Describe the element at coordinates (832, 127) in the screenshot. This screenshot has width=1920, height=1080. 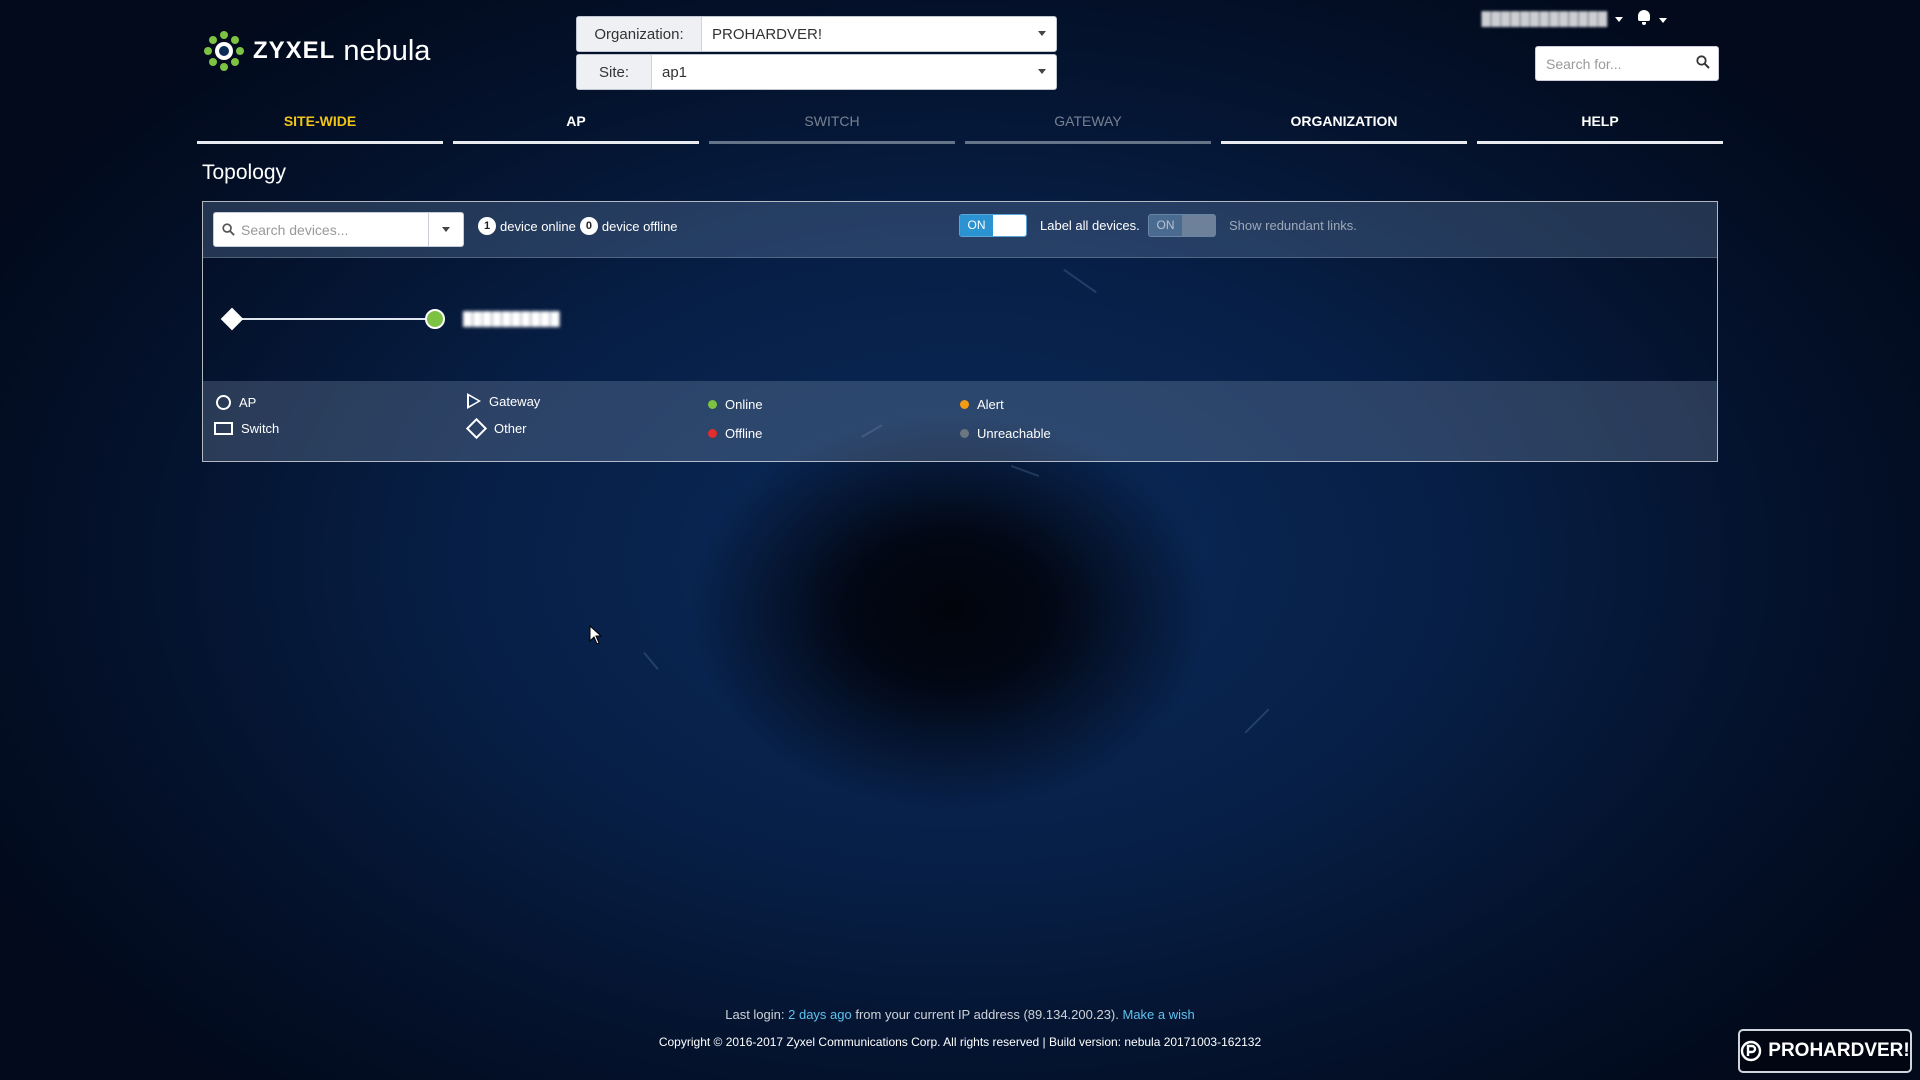
I see `tab-switch: SWITCH` at that location.